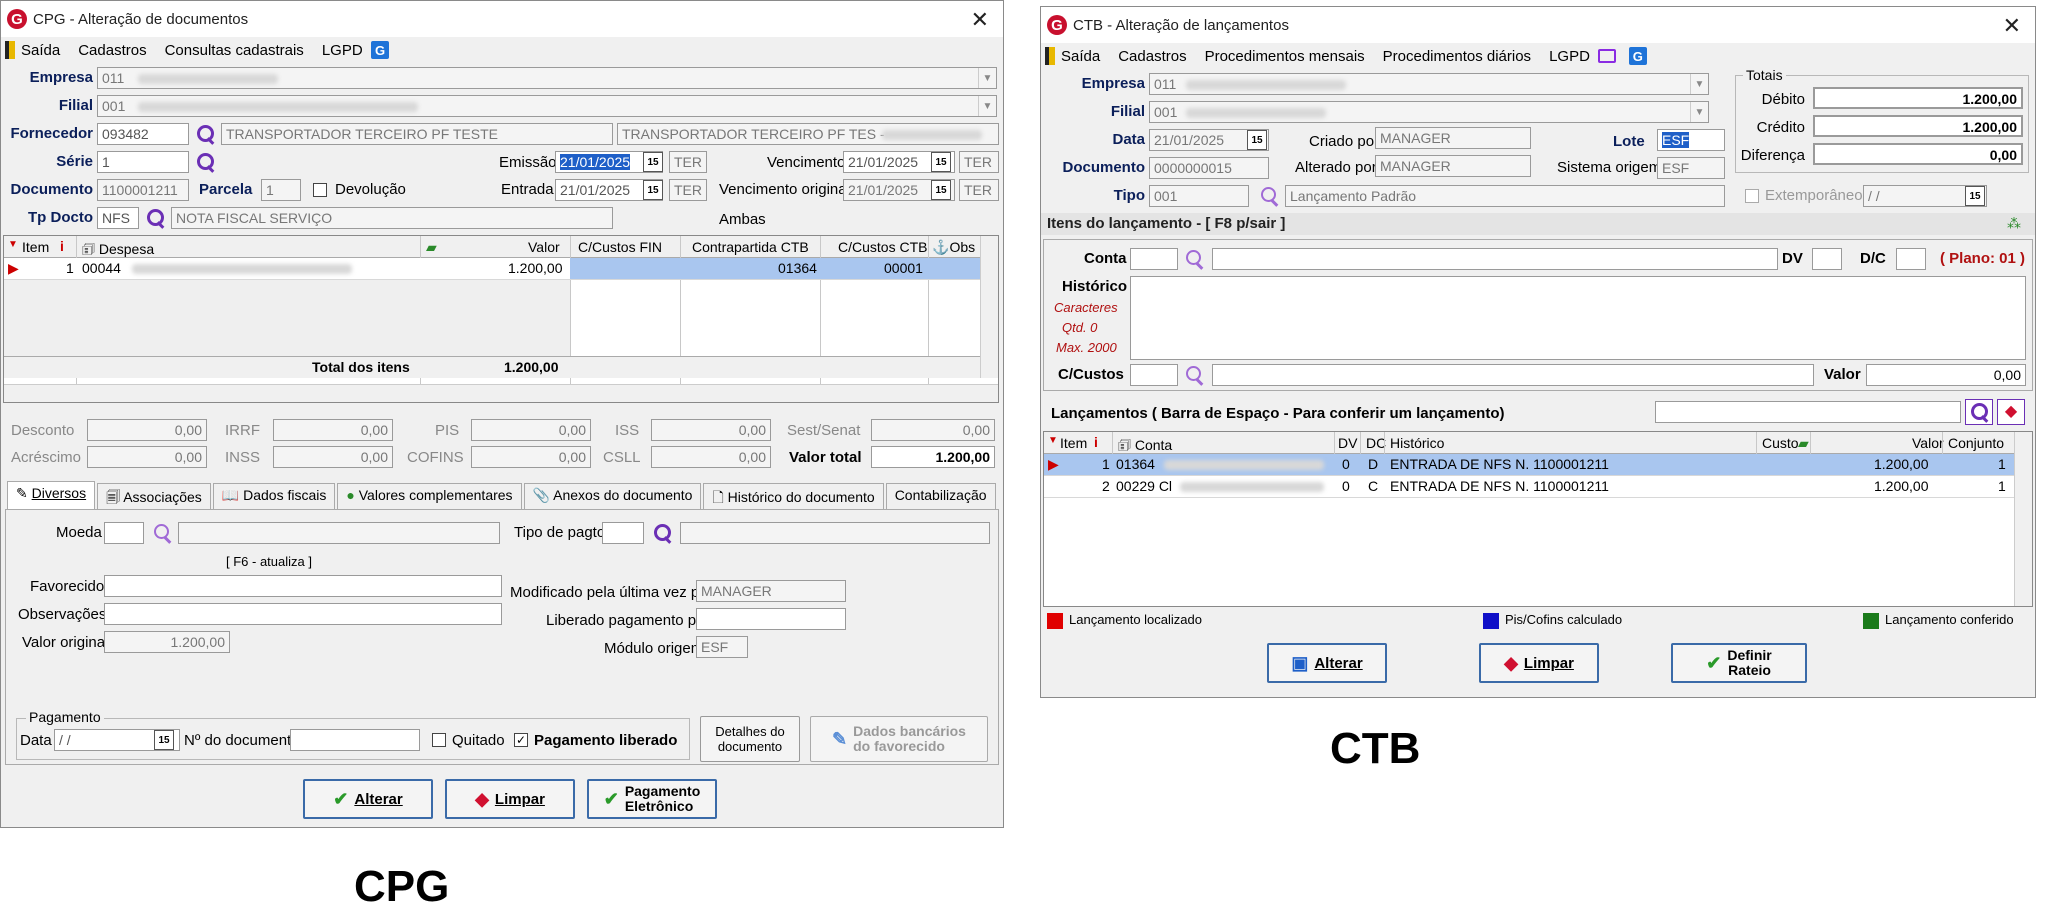 The width and height of the screenshot is (2060, 922). Describe the element at coordinates (899, 739) in the screenshot. I see `dados-bancarios-button: ✎ Dados bancários do favorecido` at that location.